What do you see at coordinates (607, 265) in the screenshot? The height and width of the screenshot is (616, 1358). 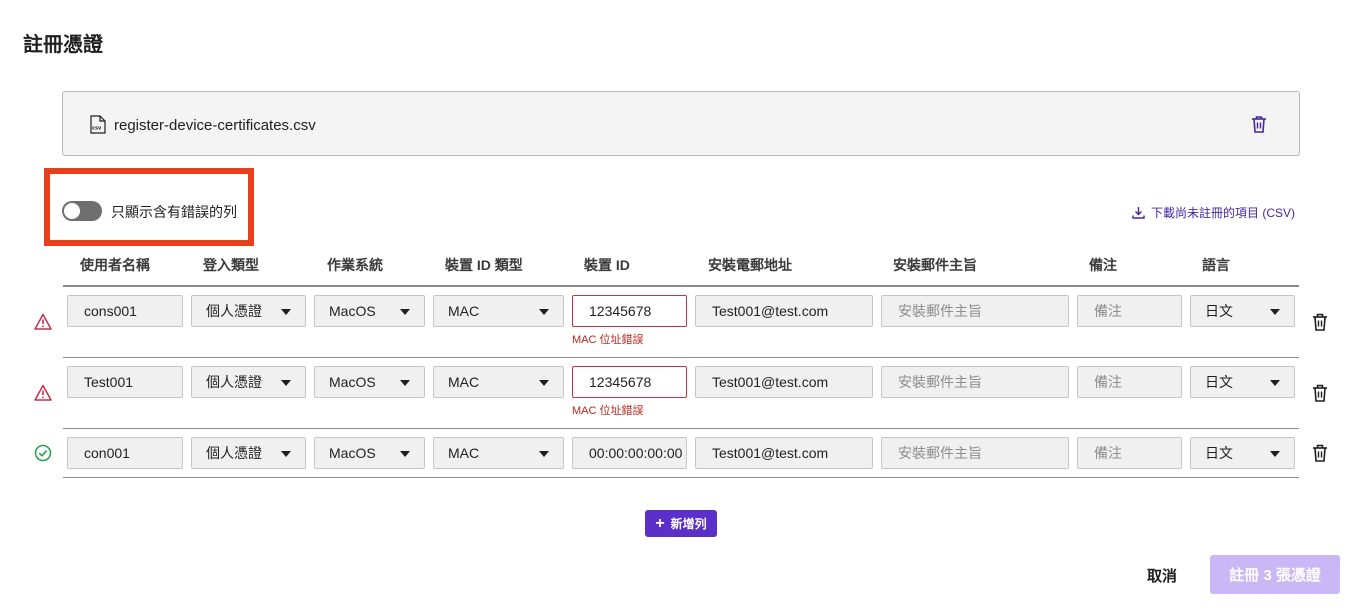 I see `column-header-device-id: 裝置 ID` at bounding box center [607, 265].